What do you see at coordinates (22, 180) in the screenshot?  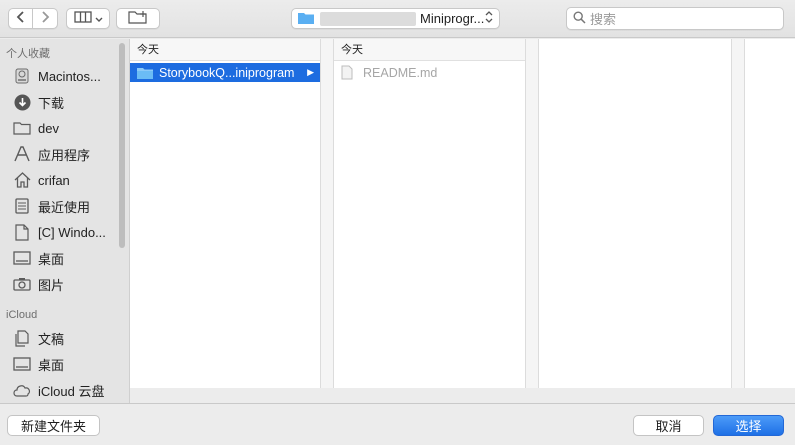 I see `home-icon` at bounding box center [22, 180].